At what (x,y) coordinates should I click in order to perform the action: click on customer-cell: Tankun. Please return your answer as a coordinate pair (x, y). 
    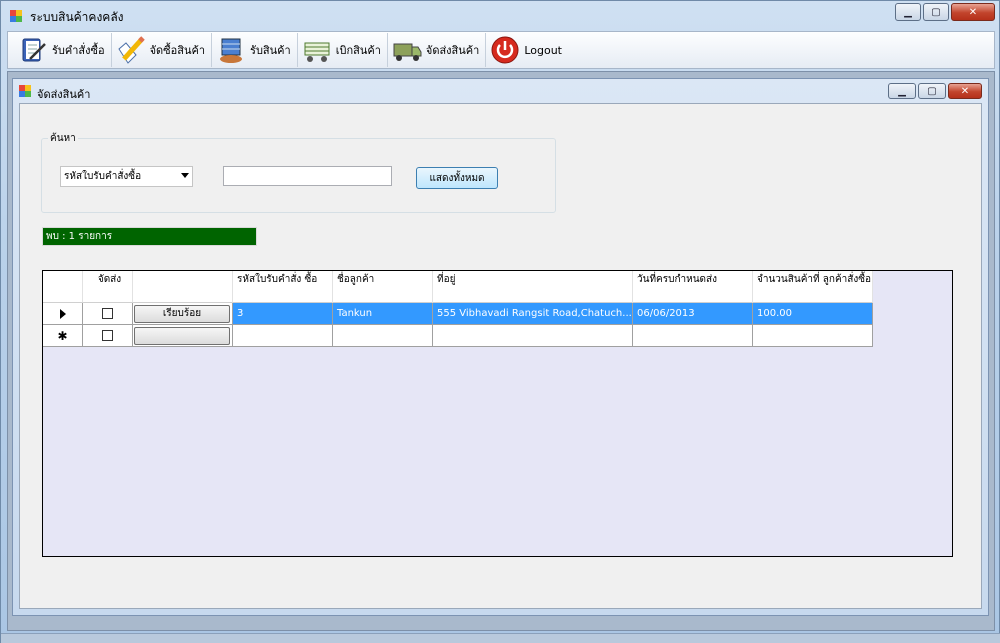
    Looking at the image, I should click on (383, 314).